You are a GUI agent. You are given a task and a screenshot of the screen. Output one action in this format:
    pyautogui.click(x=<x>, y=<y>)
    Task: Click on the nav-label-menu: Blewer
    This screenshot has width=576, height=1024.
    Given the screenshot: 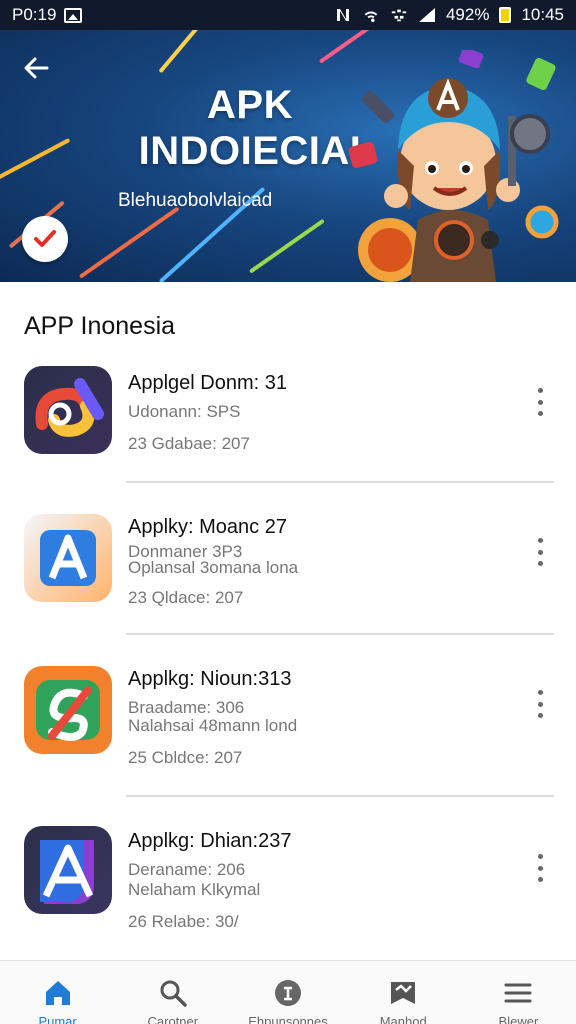 What is the action you would take?
    pyautogui.click(x=518, y=1019)
    